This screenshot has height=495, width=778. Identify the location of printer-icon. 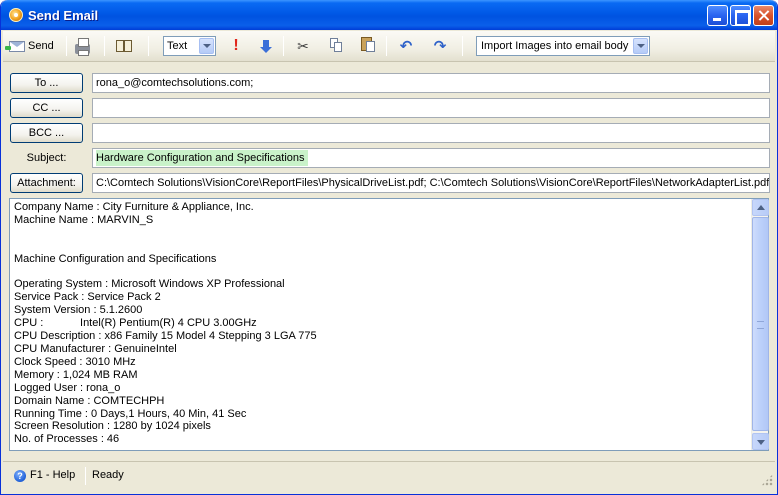
(82, 46).